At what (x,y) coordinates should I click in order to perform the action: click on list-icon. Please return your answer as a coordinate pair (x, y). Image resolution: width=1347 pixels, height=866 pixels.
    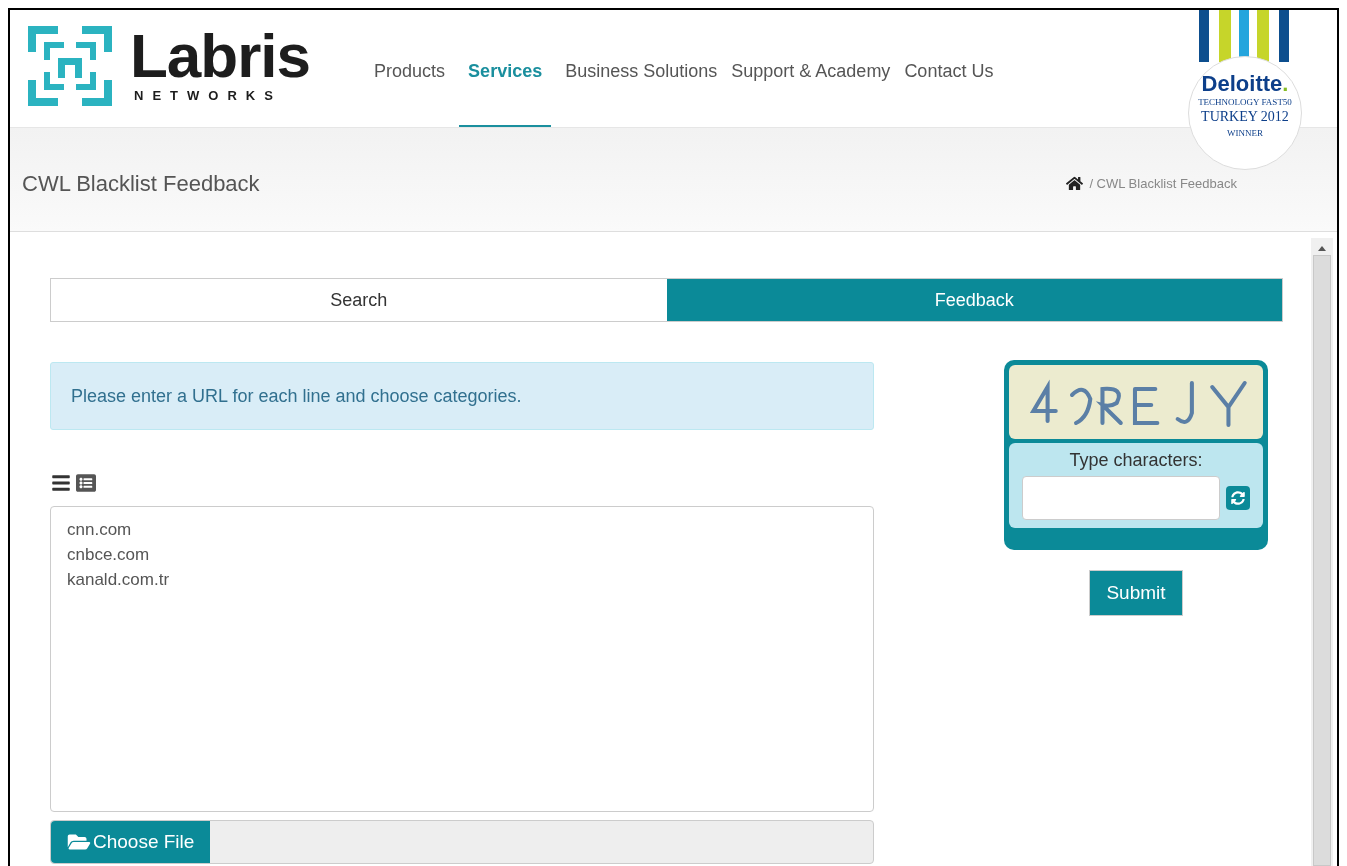
    Looking at the image, I should click on (61, 483).